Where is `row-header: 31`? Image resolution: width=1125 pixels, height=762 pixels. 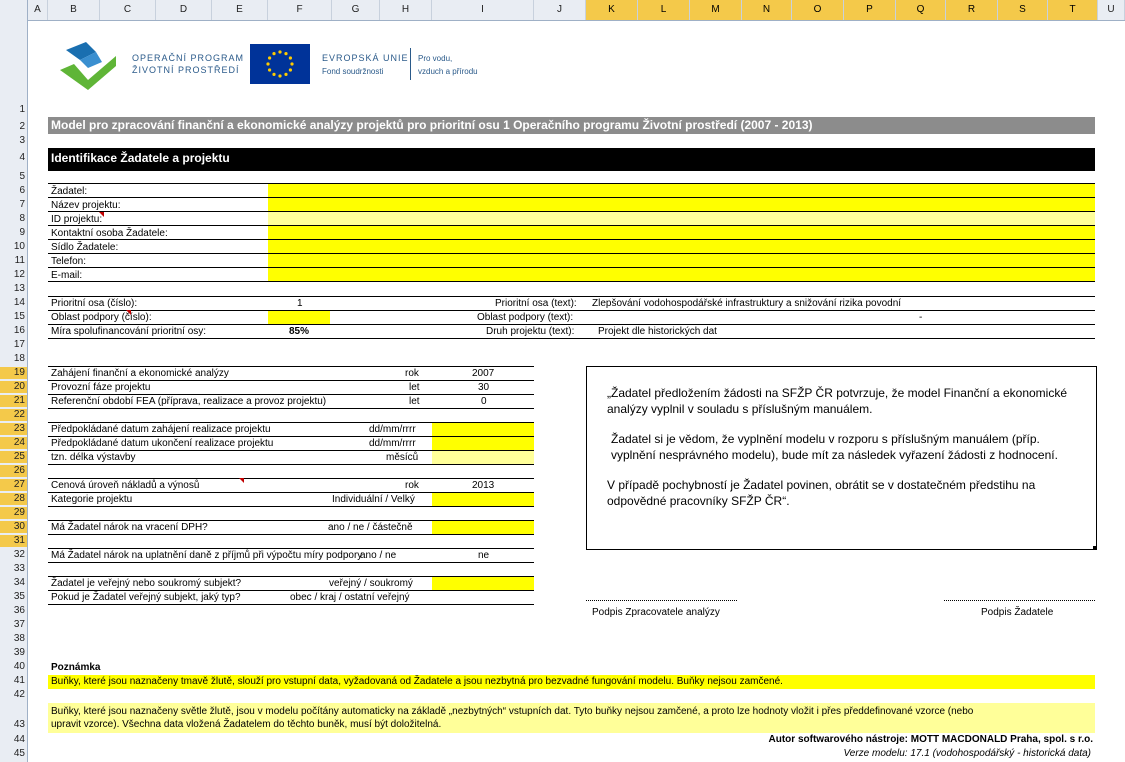 row-header: 31 is located at coordinates (13, 541).